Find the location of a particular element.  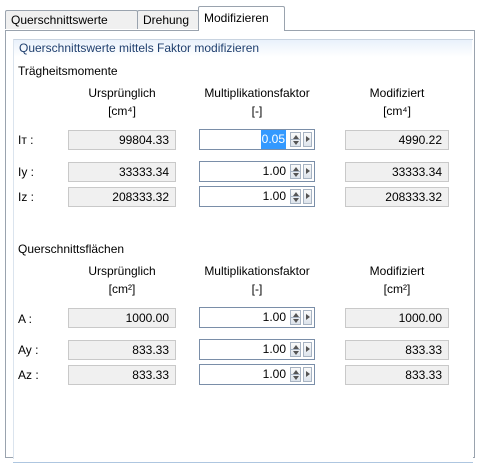

col-header-modified: Modifiziert [cm²] is located at coordinates (397, 280).